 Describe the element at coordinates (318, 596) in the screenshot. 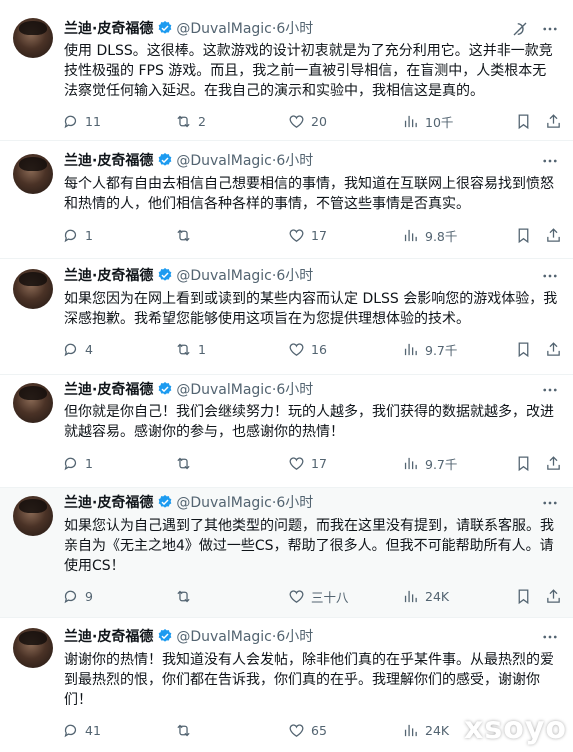

I see `like-button: 三十八` at that location.